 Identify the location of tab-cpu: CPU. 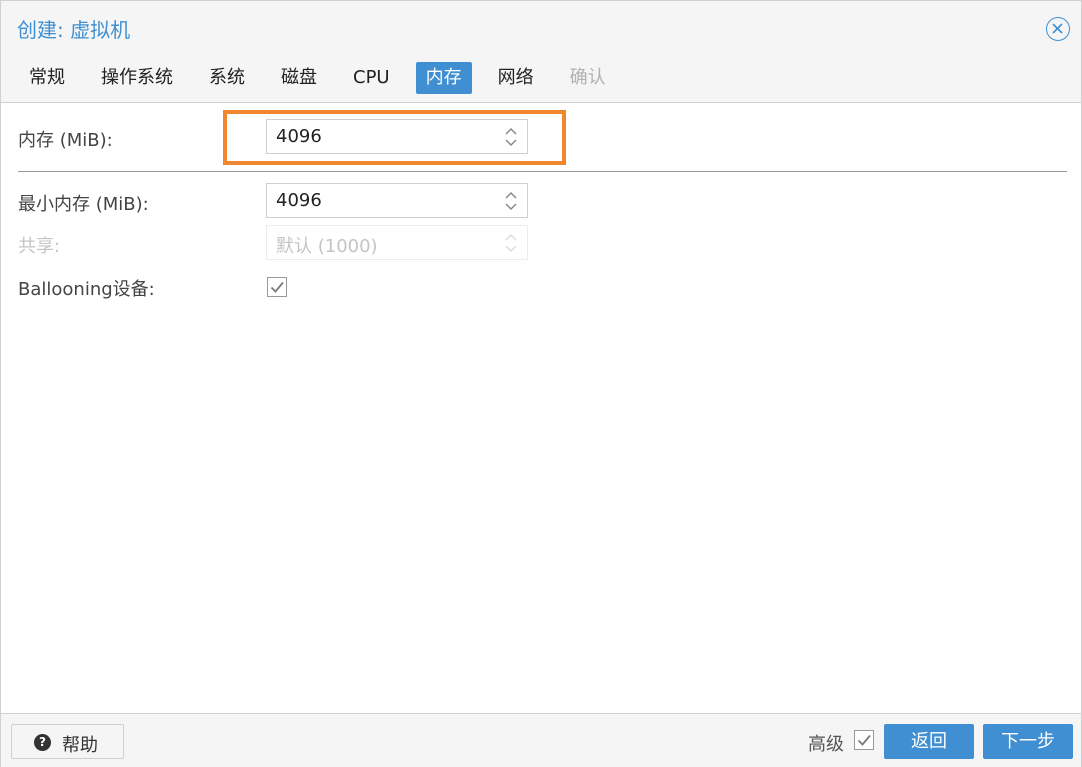
(371, 78).